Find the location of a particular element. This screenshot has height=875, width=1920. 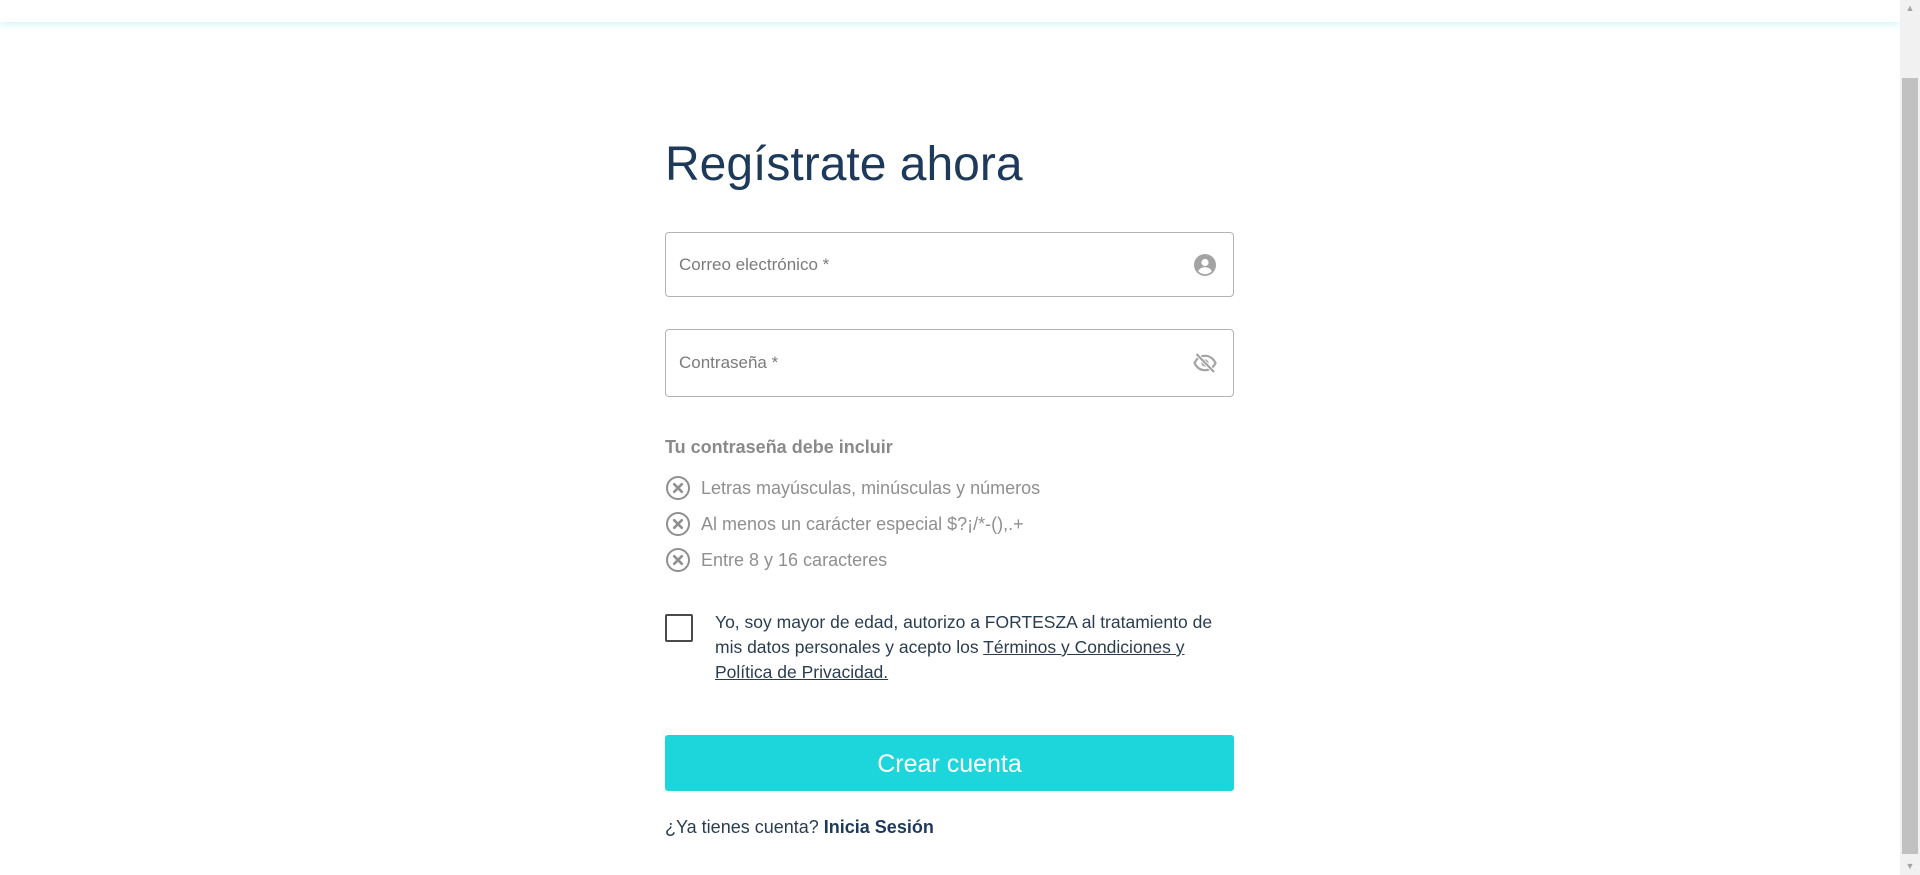

scroll-down-arrow-icon: ▼ is located at coordinates (1910, 866).